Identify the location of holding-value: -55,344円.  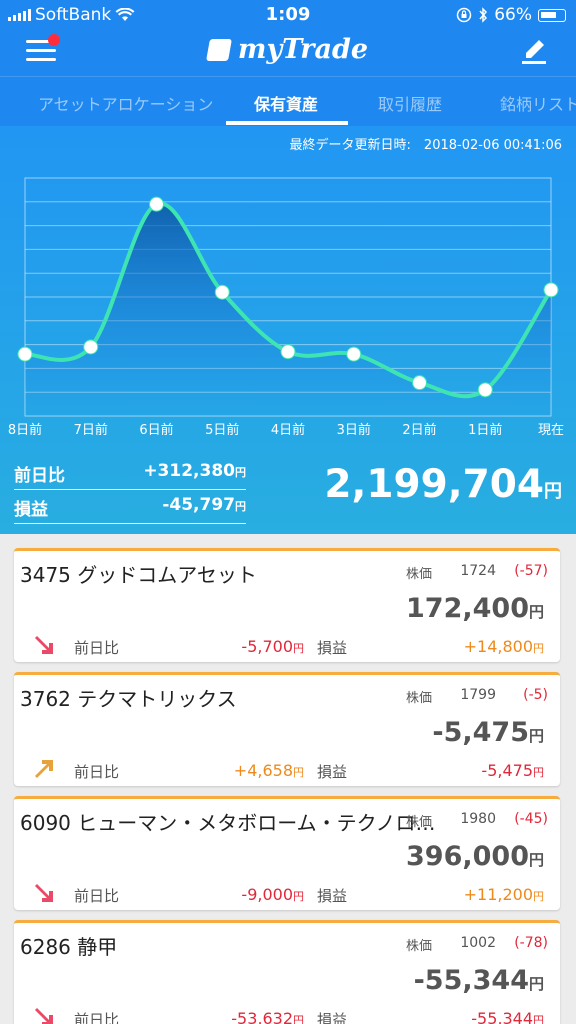
(478, 980).